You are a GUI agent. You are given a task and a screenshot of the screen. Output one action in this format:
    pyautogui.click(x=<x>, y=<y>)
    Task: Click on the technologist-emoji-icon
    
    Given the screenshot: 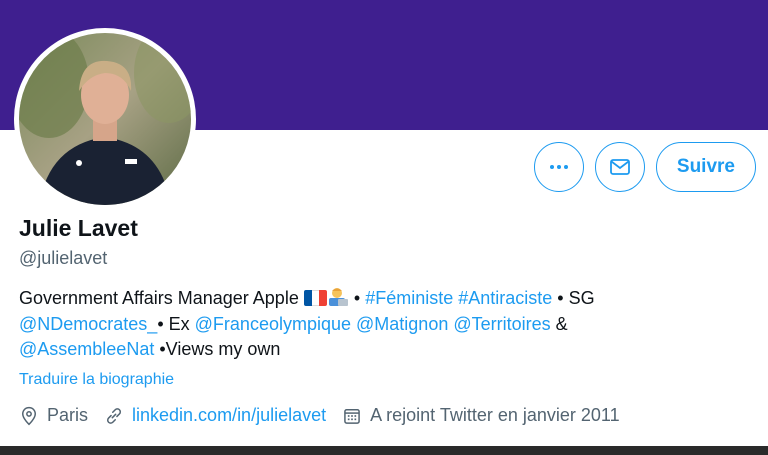 What is the action you would take?
    pyautogui.click(x=338, y=297)
    